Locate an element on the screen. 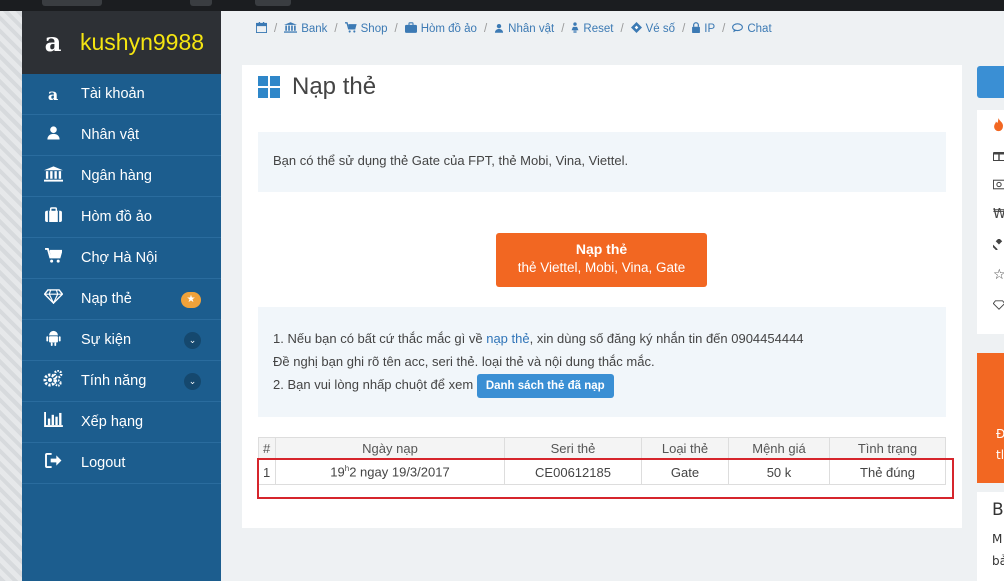 The image size is (1004, 581). background-pattern is located at coordinates (11, 290).